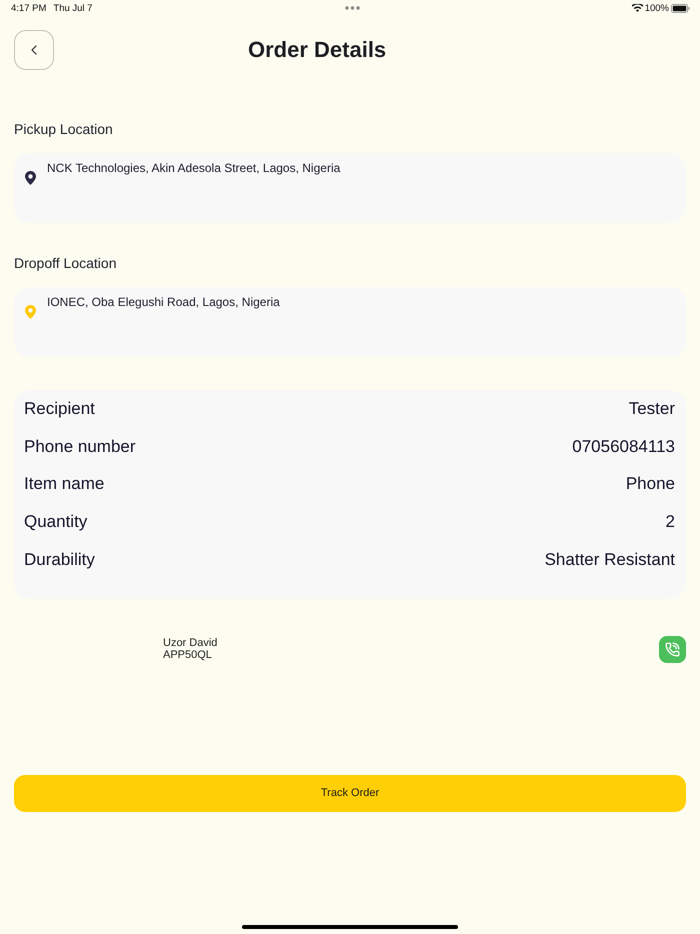 This screenshot has height=934, width=700. What do you see at coordinates (609, 560) in the screenshot?
I see `detail-value: Shatter Resistant` at bounding box center [609, 560].